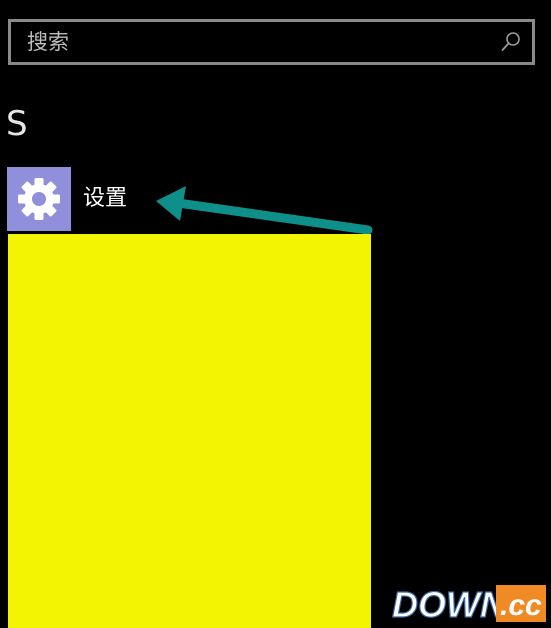 The height and width of the screenshot is (628, 551). What do you see at coordinates (17, 124) in the screenshot?
I see `group-header-s: S` at bounding box center [17, 124].